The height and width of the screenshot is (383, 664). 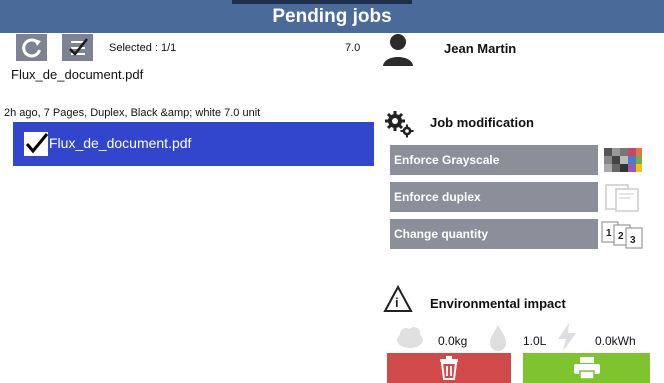 What do you see at coordinates (622, 160) in the screenshot?
I see `grayscale-icon` at bounding box center [622, 160].